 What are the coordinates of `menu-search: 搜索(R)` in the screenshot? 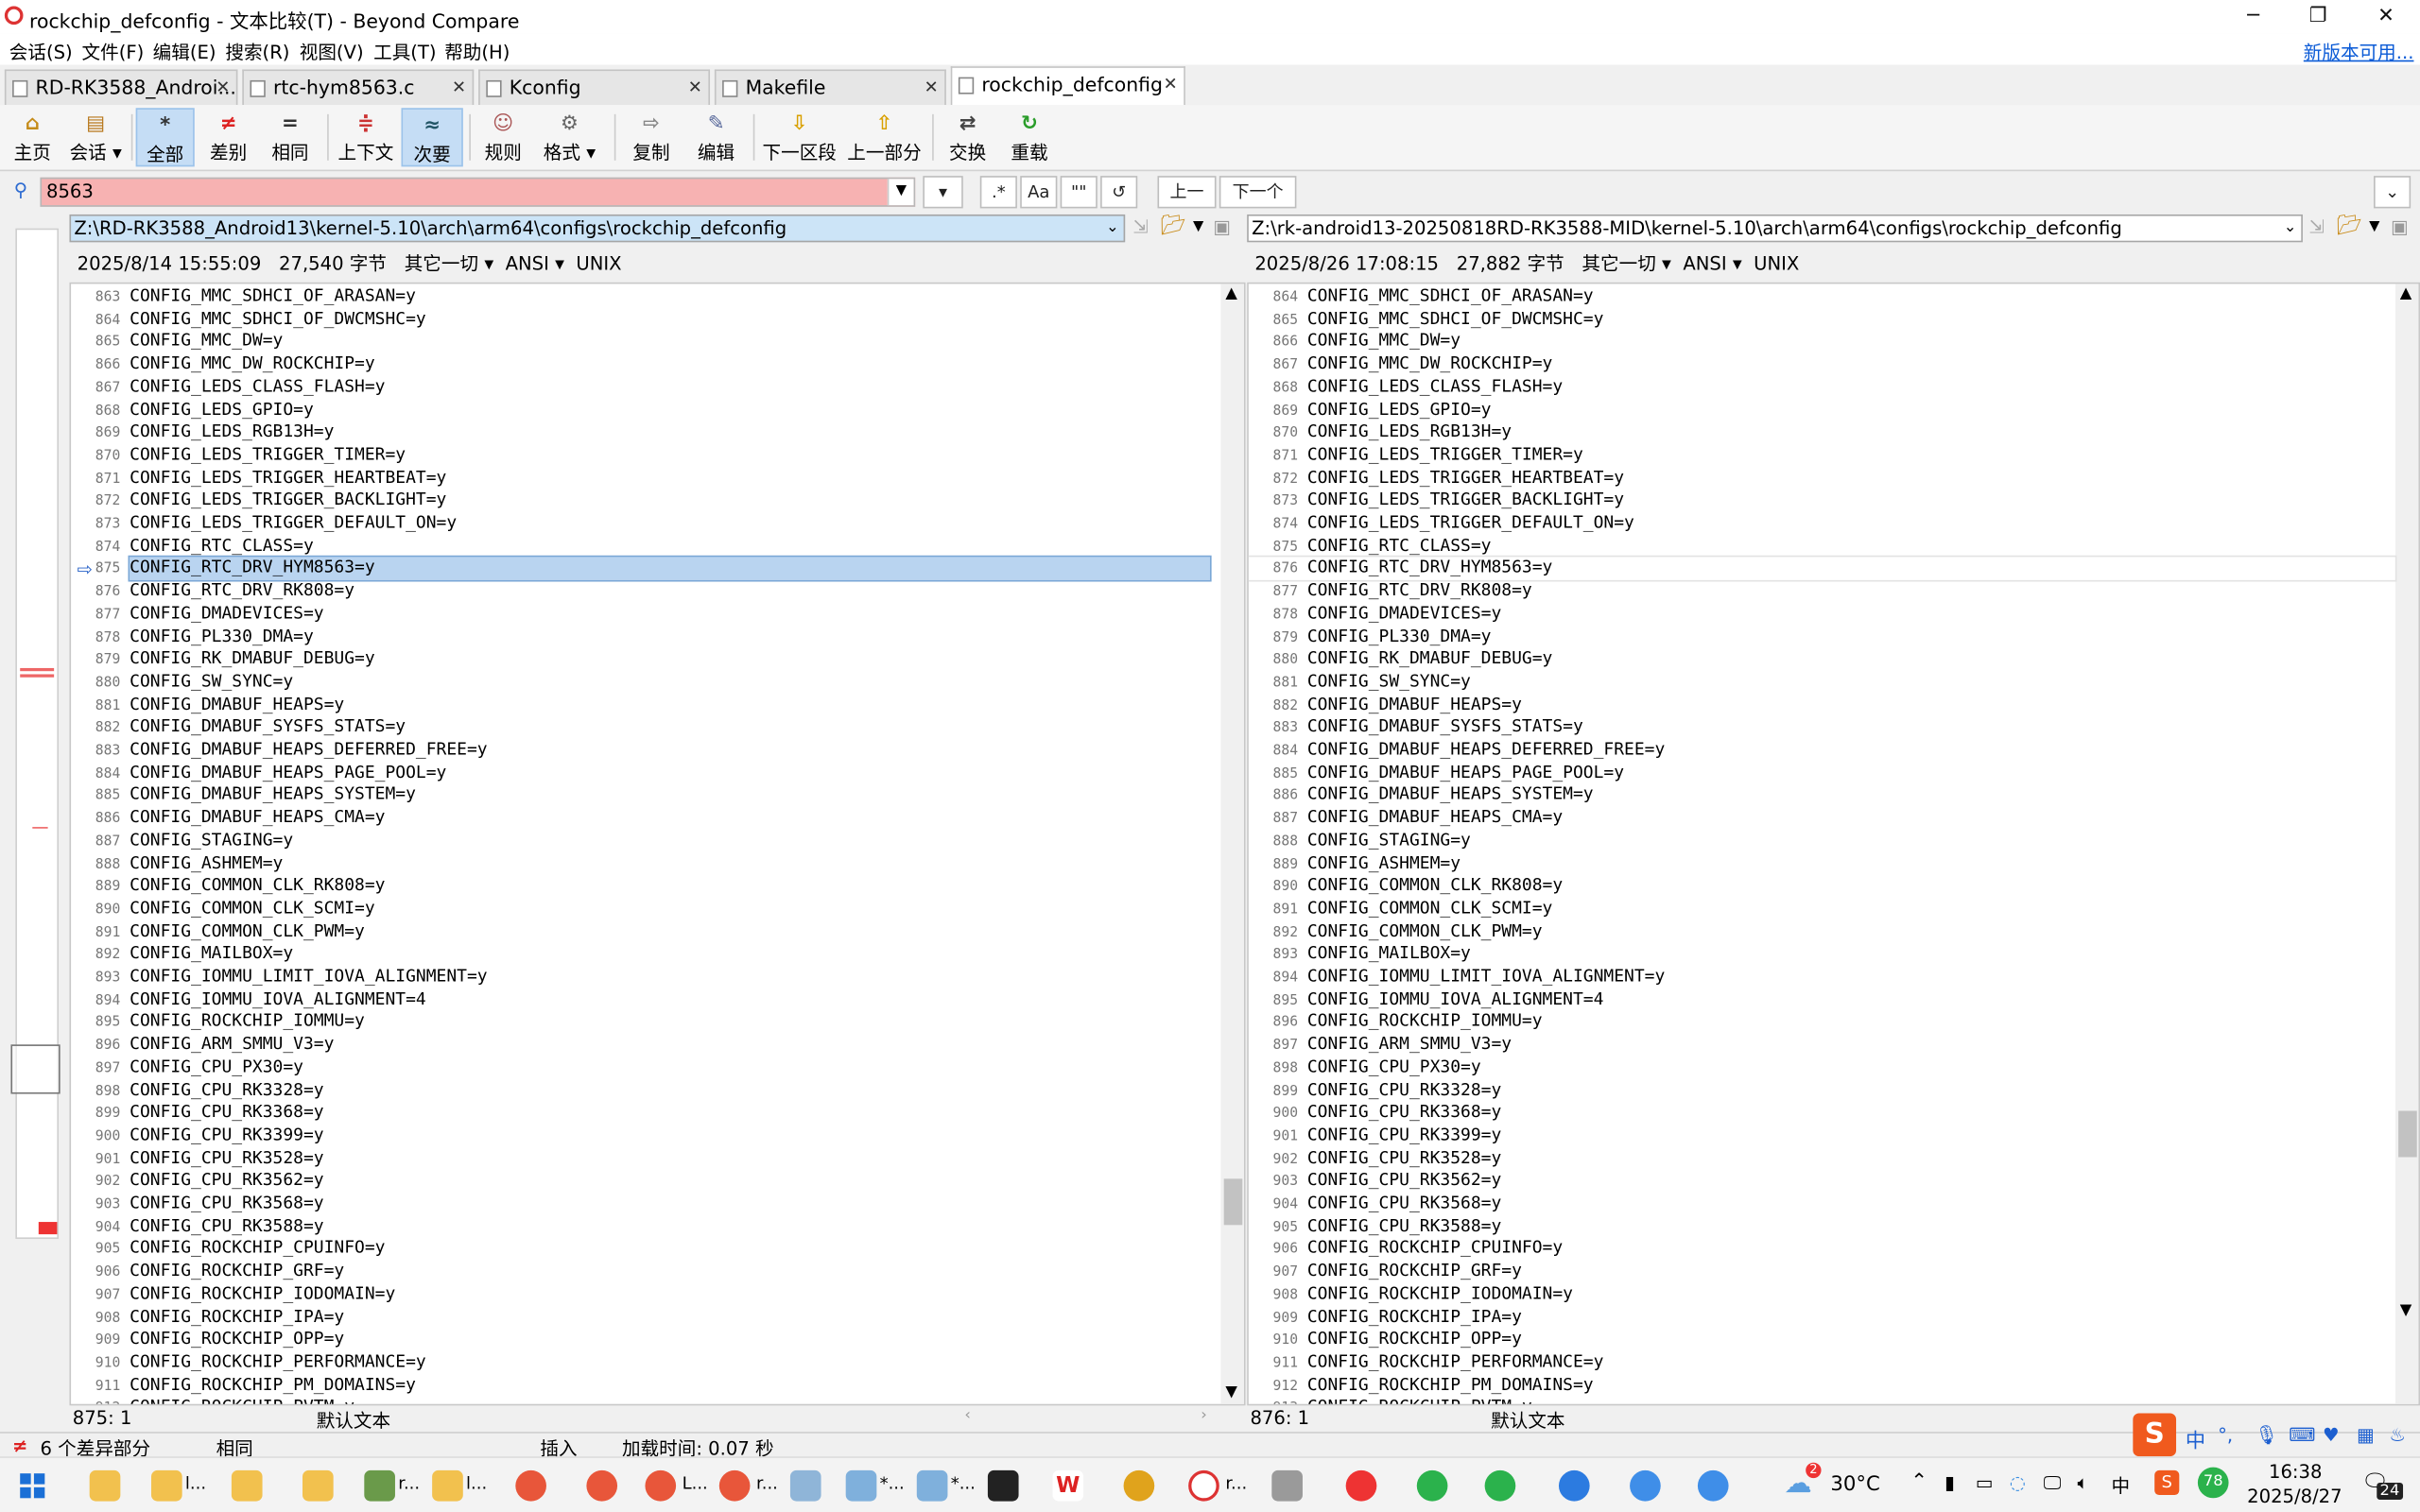 It's located at (257, 52).